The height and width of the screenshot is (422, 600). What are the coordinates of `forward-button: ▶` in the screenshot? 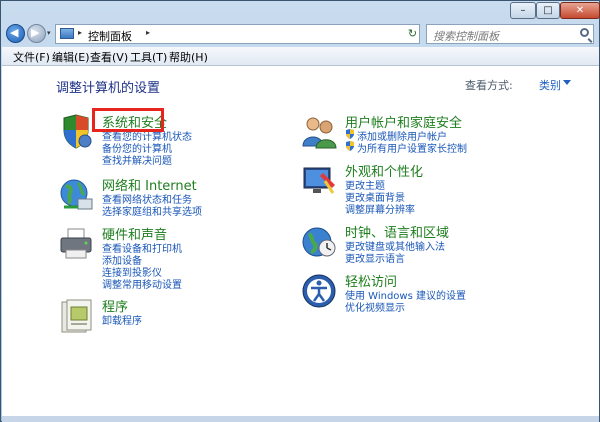 It's located at (36, 33).